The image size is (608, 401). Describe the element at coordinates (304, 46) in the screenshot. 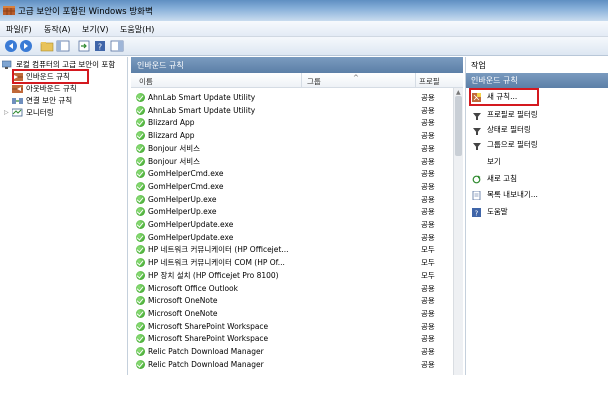

I see `toolbar: ?` at that location.